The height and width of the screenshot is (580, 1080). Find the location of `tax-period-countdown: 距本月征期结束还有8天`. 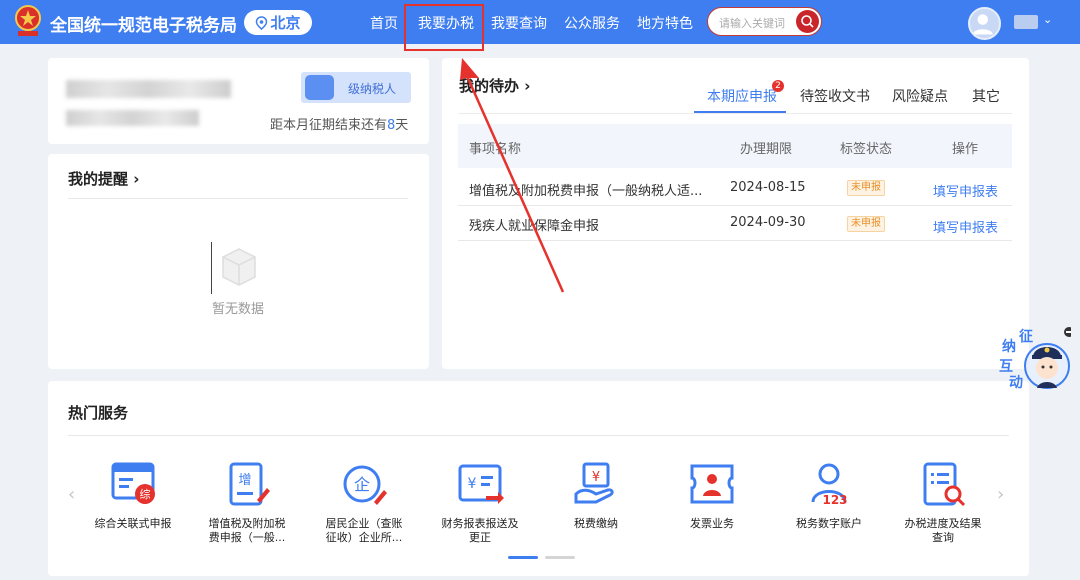

tax-period-countdown: 距本月征期结束还有8天 is located at coordinates (339, 125).